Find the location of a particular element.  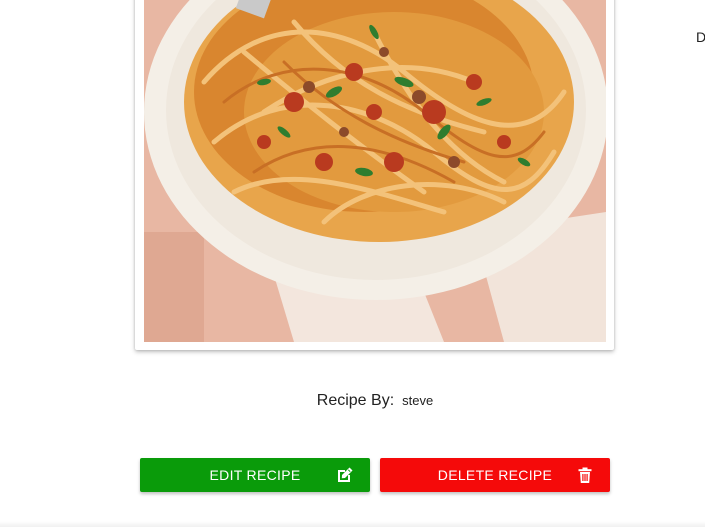

delete-recipe-button: DELETE RECIPE is located at coordinates (495, 475).